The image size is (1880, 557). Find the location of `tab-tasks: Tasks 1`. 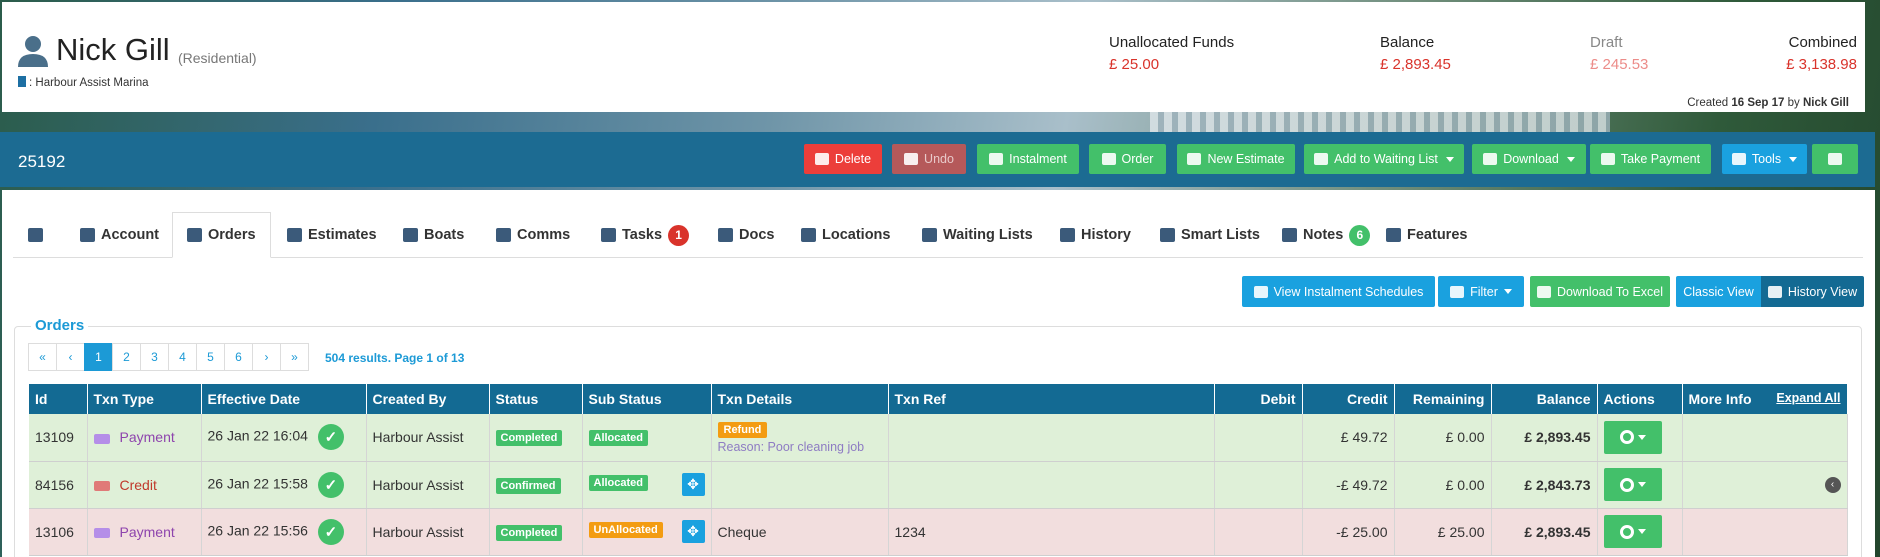

tab-tasks: Tasks 1 is located at coordinates (645, 235).